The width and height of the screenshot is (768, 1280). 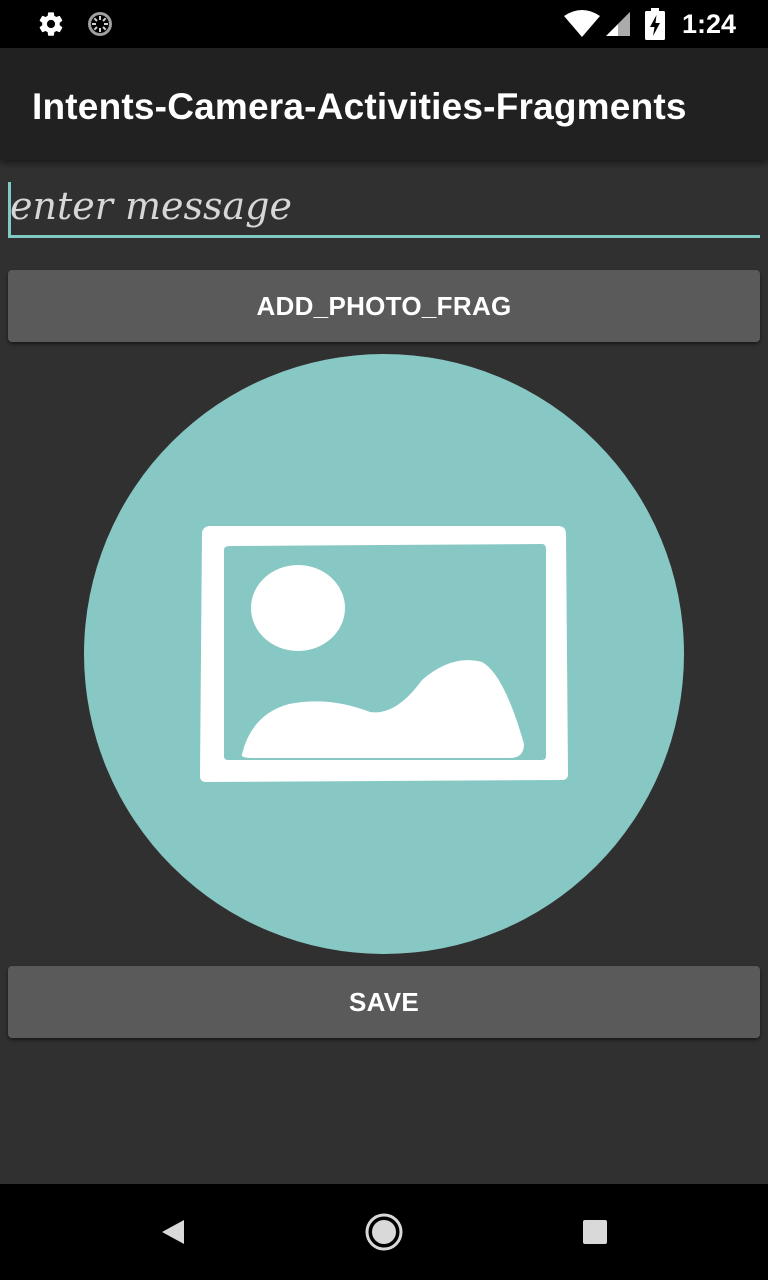 What do you see at coordinates (384, 1002) in the screenshot?
I see `save-button: SAVE` at bounding box center [384, 1002].